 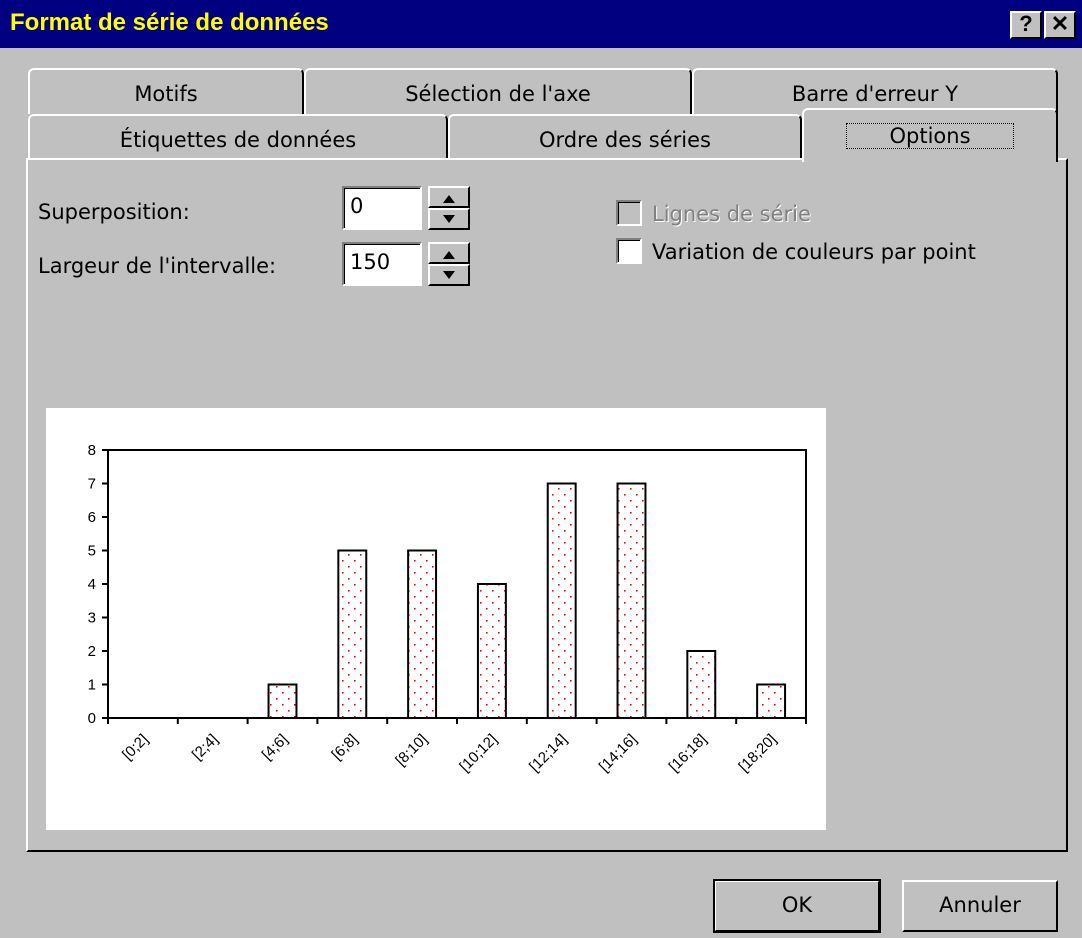 What do you see at coordinates (478, 753) in the screenshot?
I see `x-tick-label: [10;12]` at bounding box center [478, 753].